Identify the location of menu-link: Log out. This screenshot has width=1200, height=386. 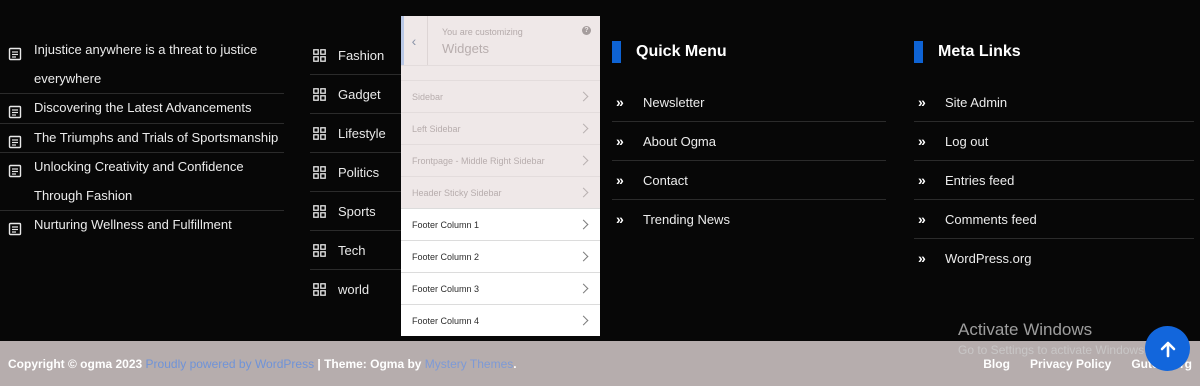
(966, 141).